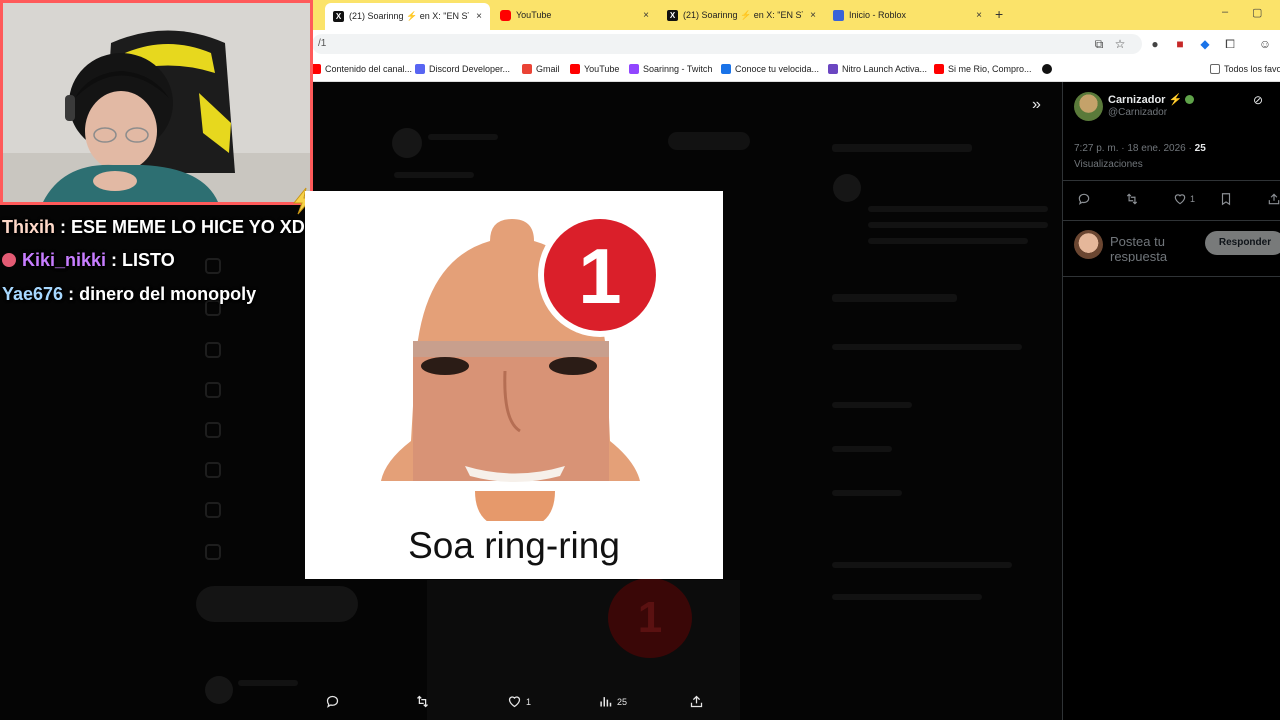  What do you see at coordinates (1215, 69) in the screenshot?
I see `folder-icon` at bounding box center [1215, 69].